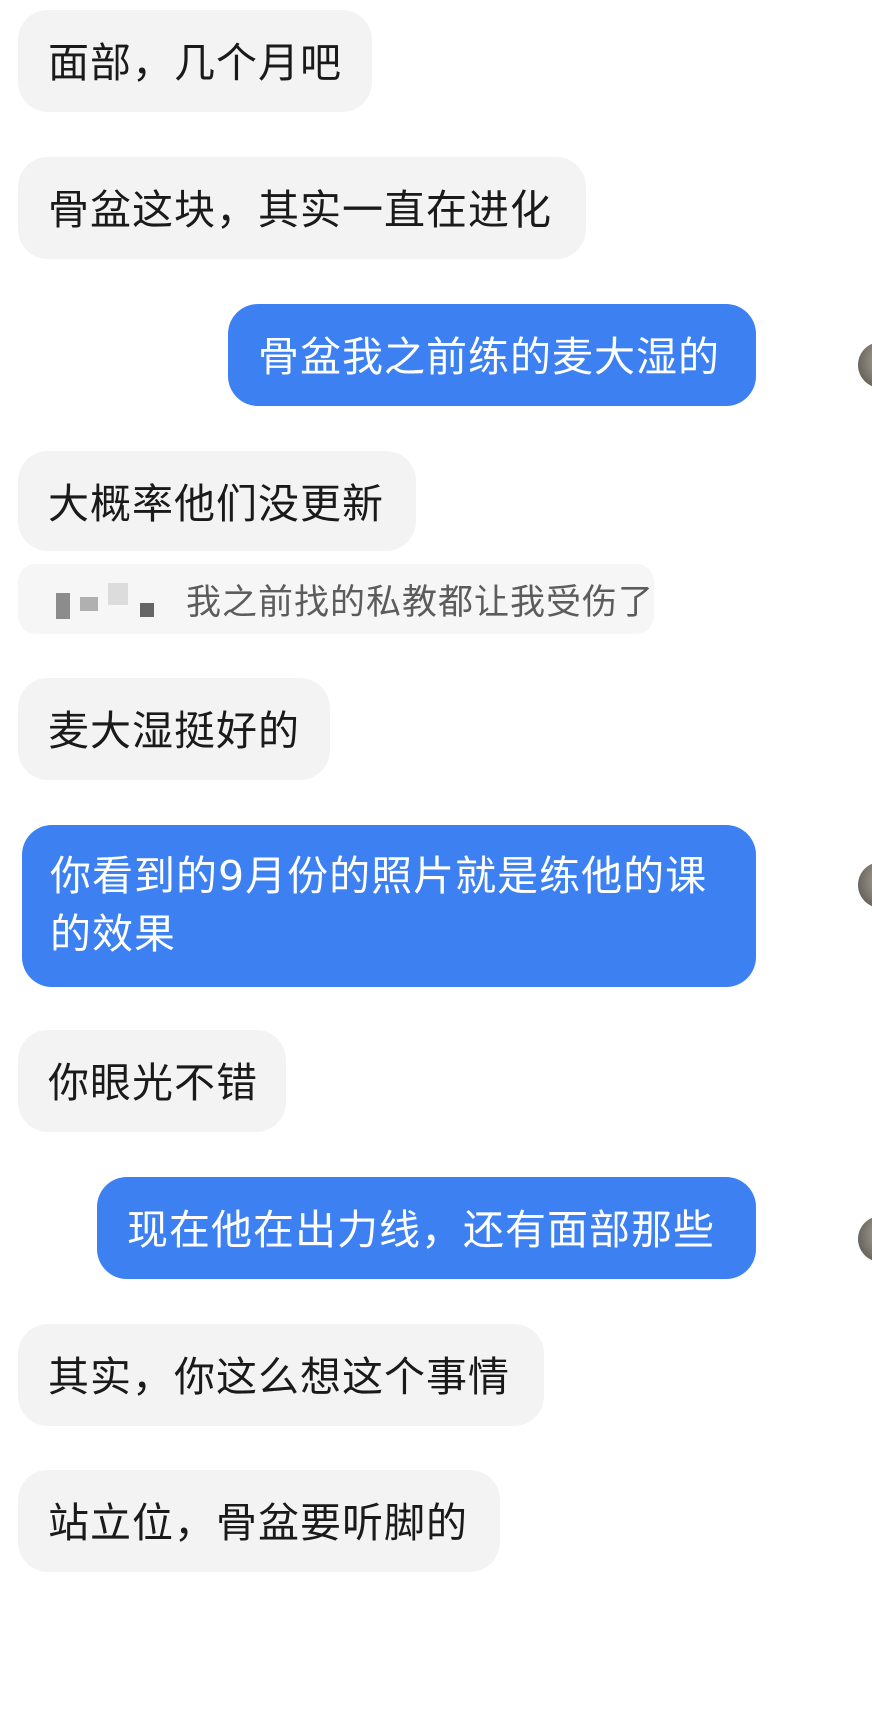 This screenshot has width=872, height=1735. I want to click on message-bubble-outgoing: 骨盆我之前练的麦大湿的, so click(492, 355).